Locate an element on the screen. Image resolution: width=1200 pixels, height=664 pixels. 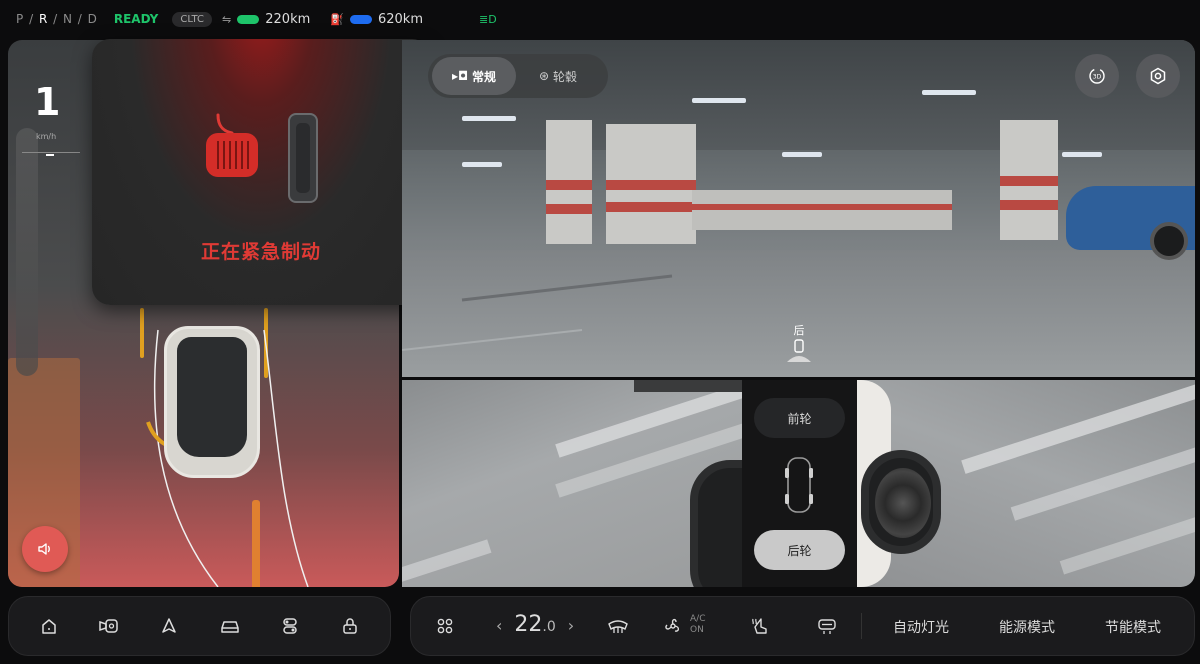
camera-settings-button is located at coordinates (1158, 76).